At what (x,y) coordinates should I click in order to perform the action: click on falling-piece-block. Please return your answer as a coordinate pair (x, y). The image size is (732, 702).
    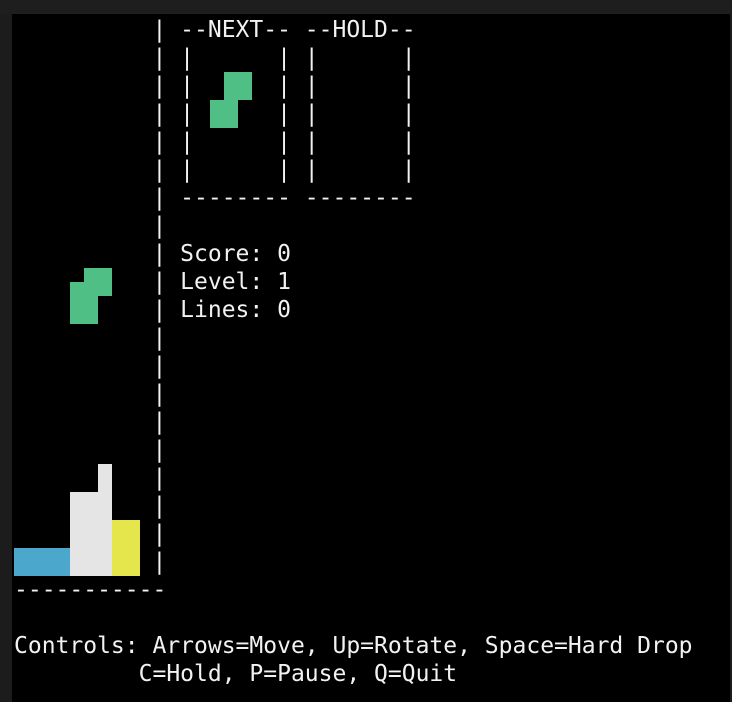
    Looking at the image, I should click on (91, 289).